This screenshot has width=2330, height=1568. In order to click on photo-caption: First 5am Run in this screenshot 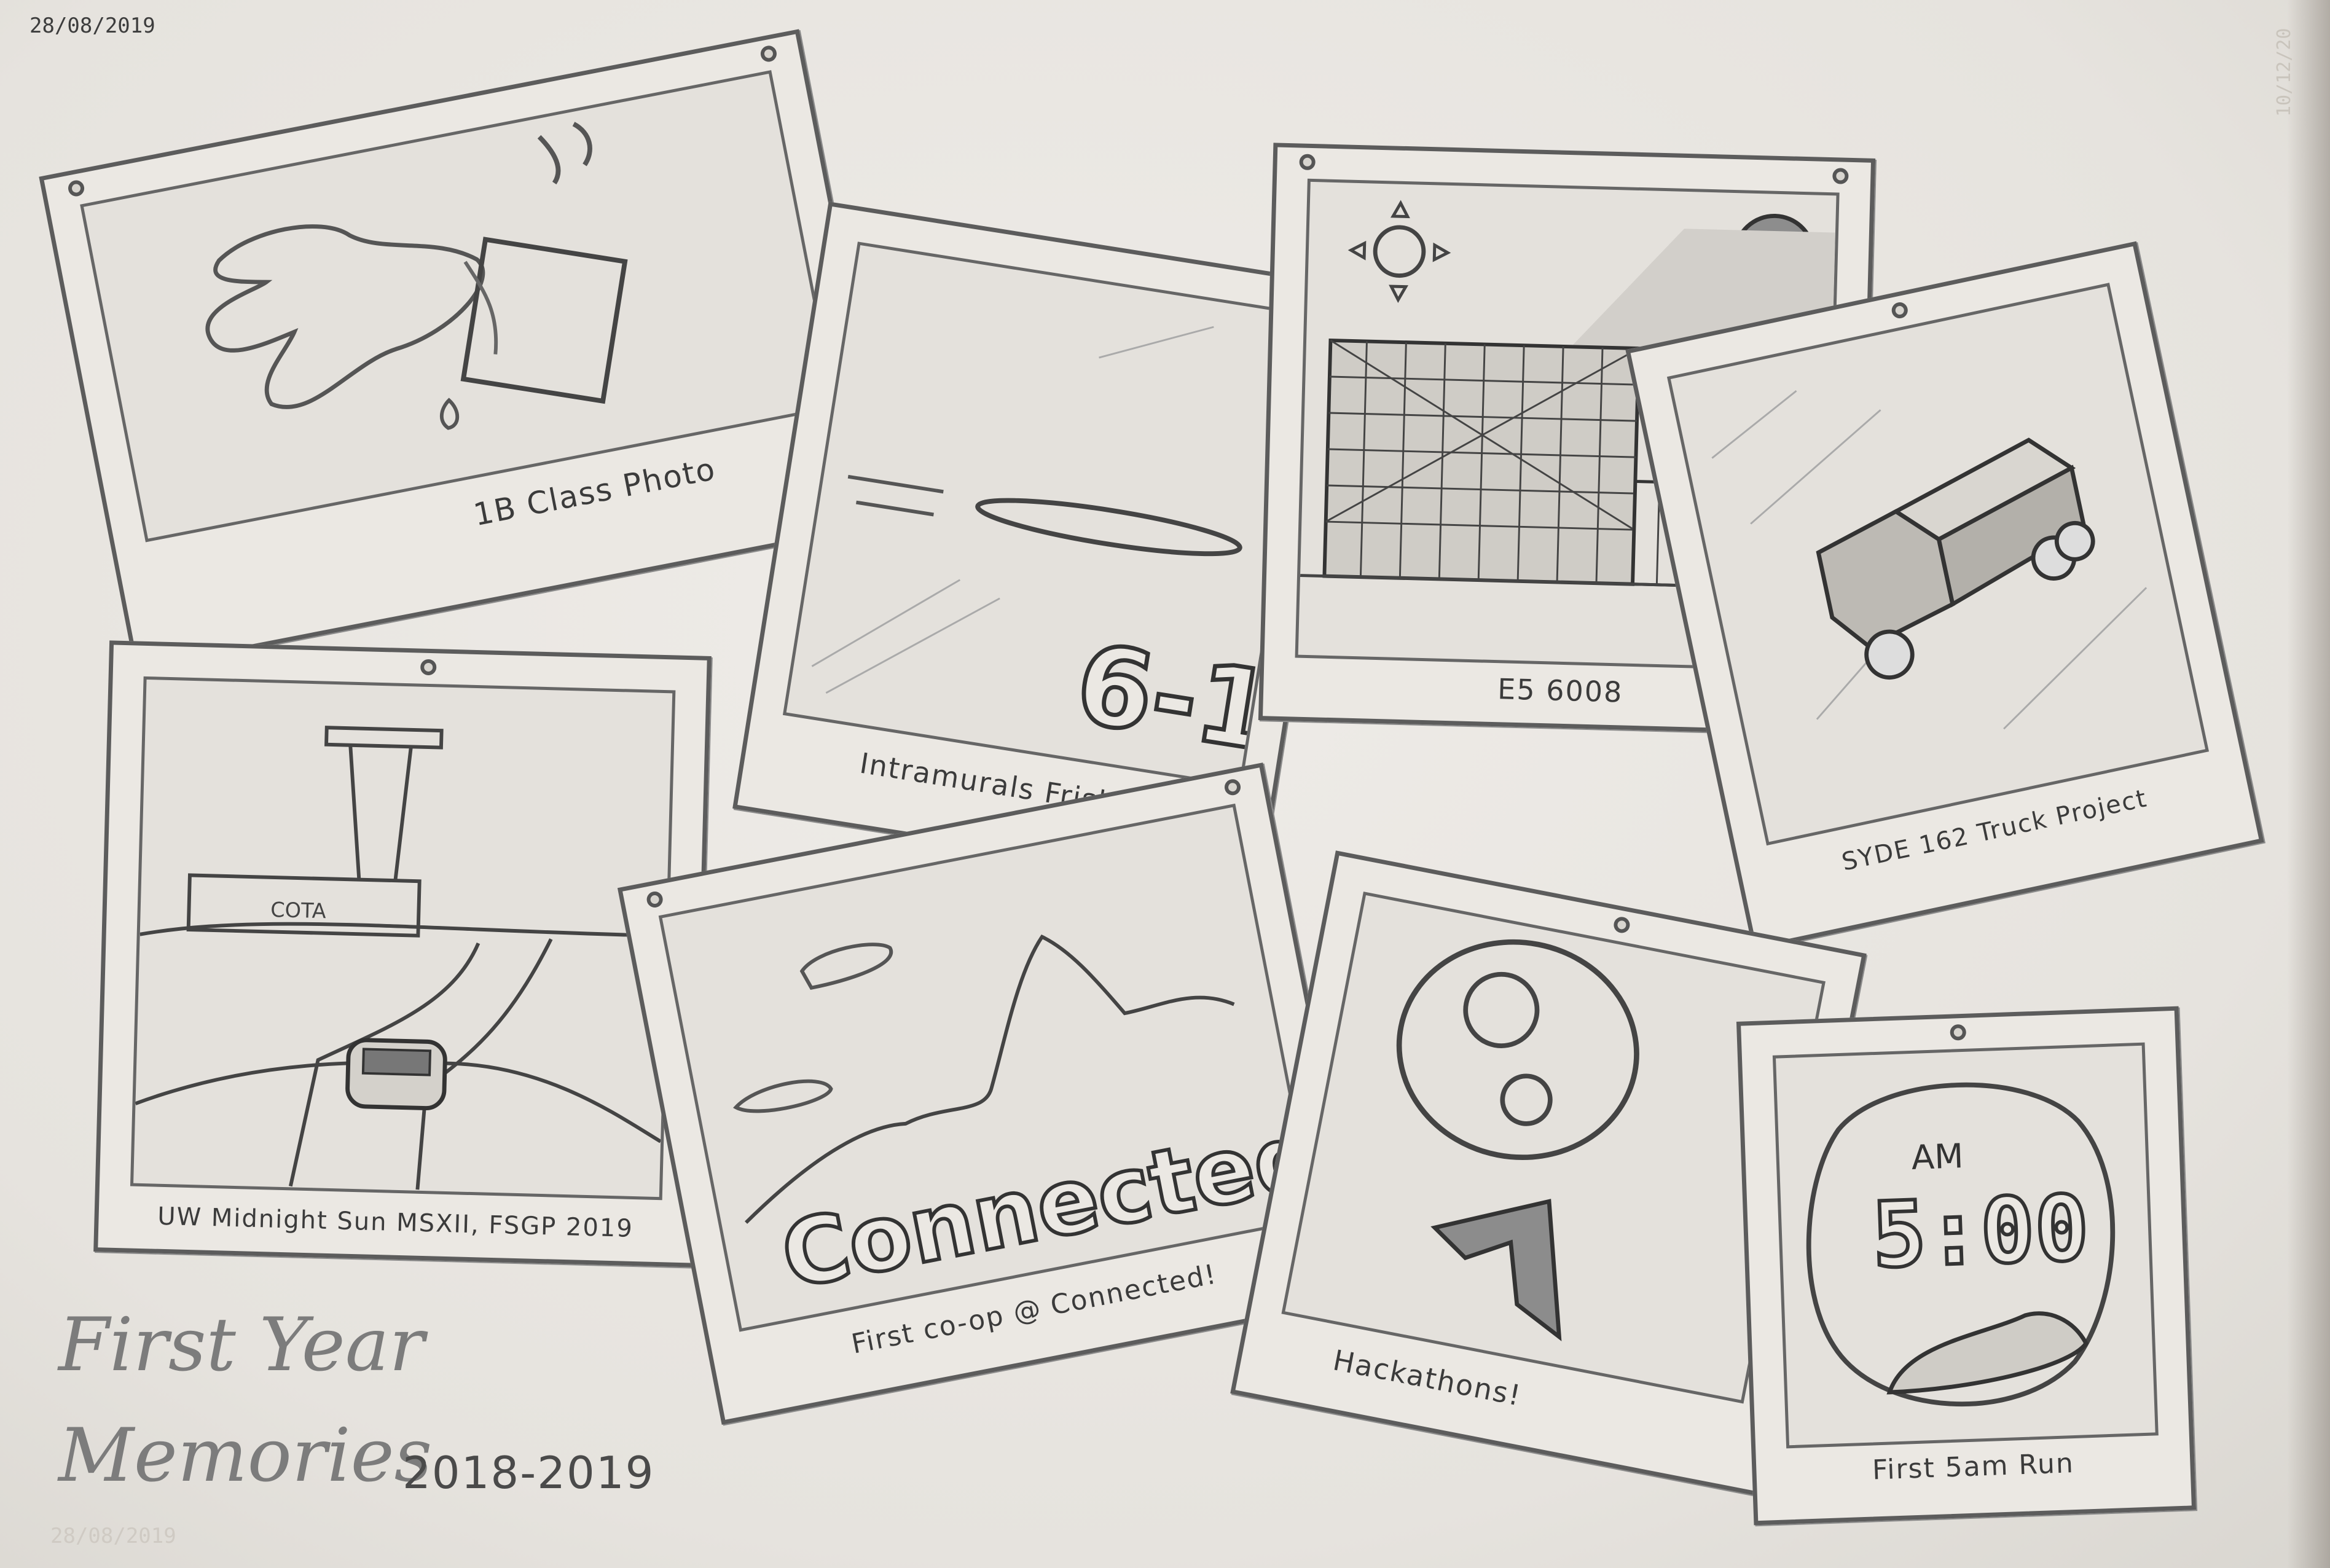, I will do `click(1973, 1467)`.